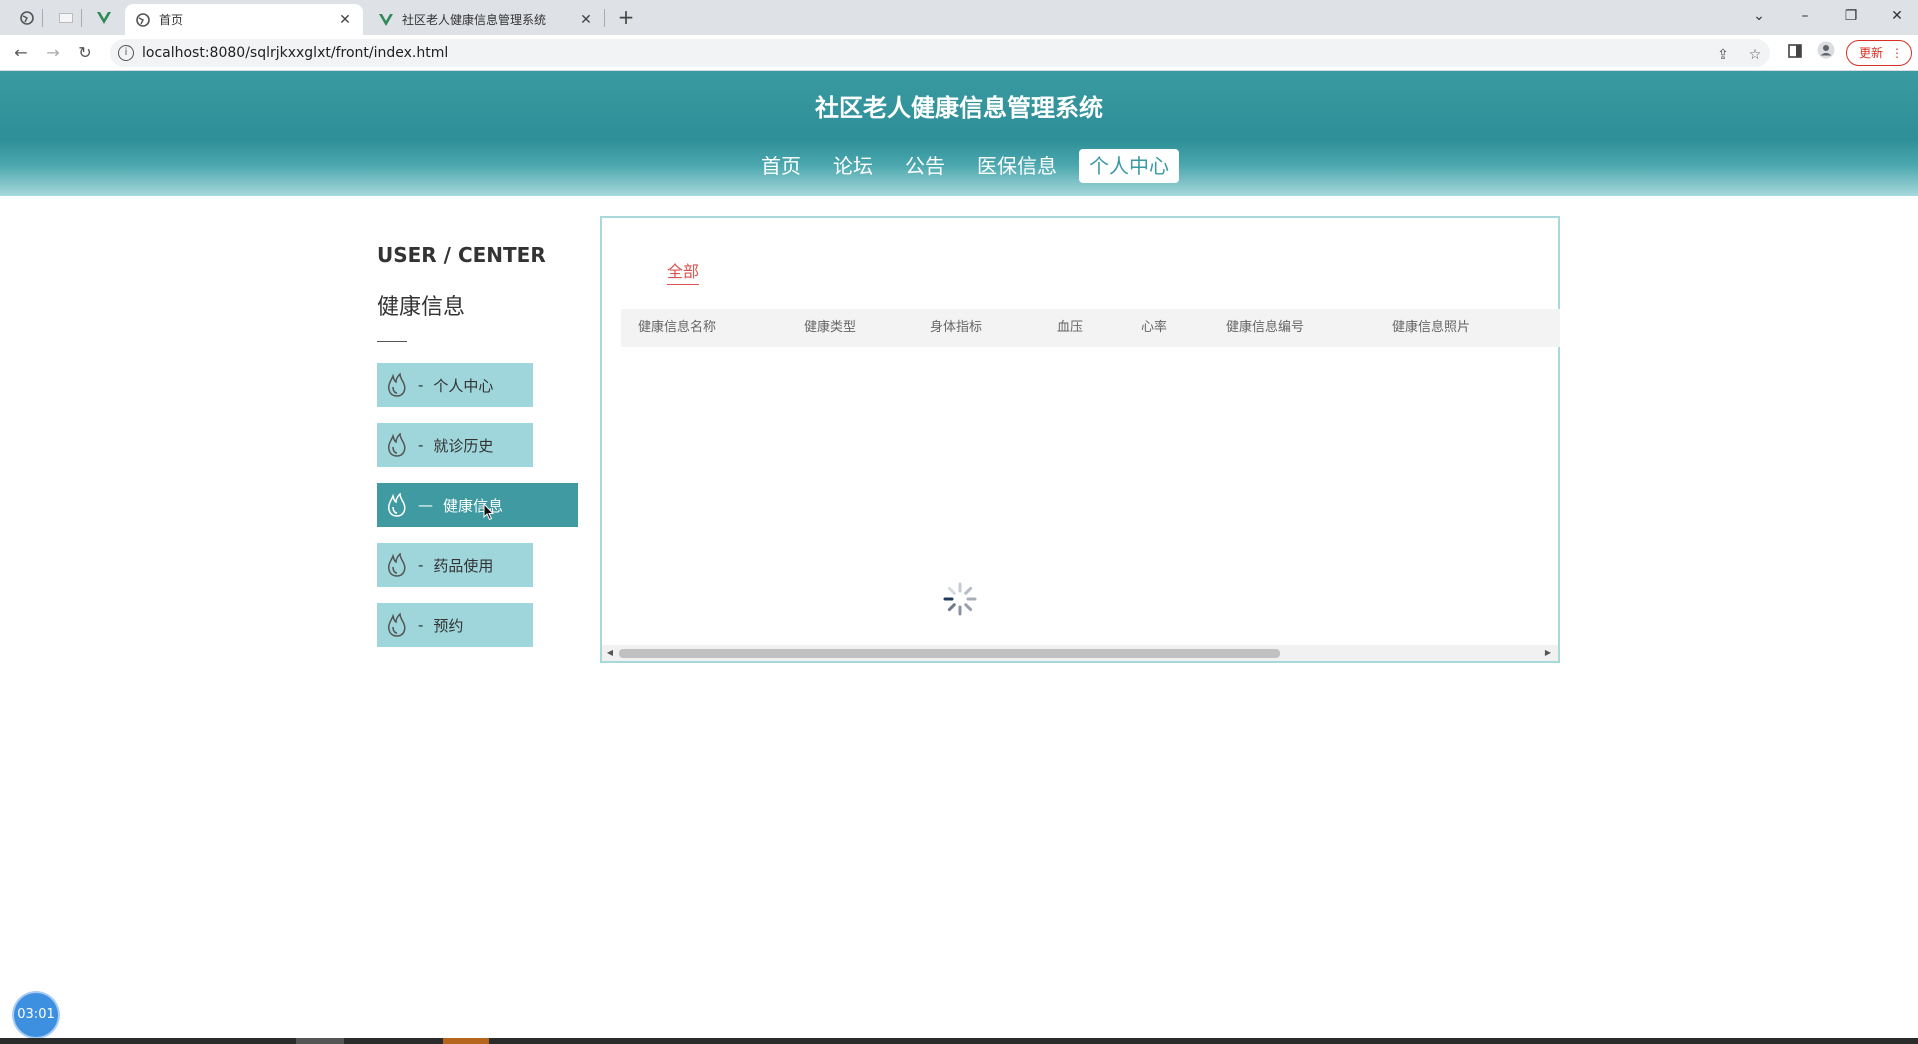 This screenshot has height=1044, width=1918. What do you see at coordinates (171, 20) in the screenshot?
I see `tab-title: 首页` at bounding box center [171, 20].